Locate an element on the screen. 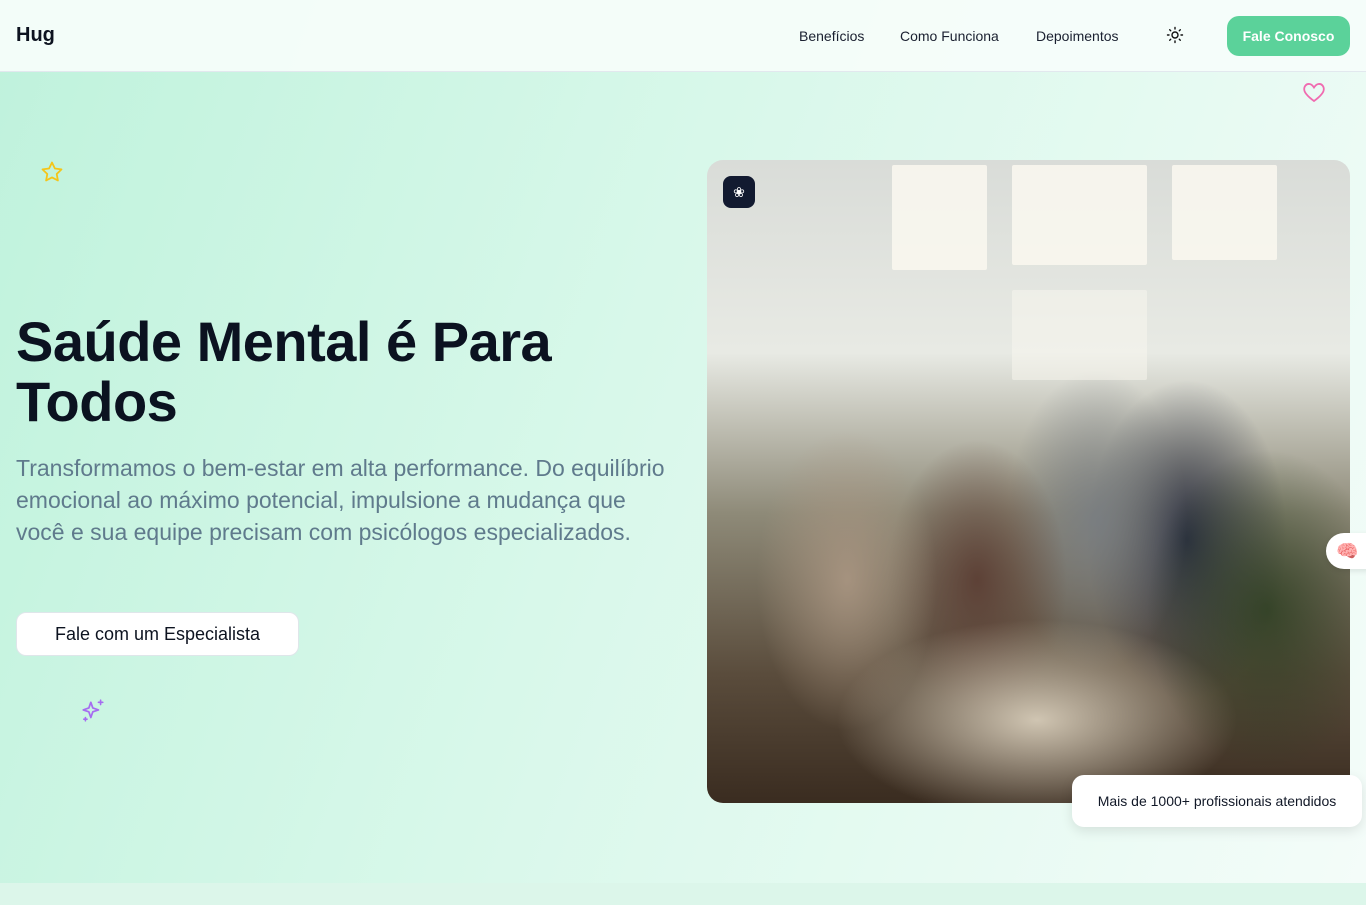  nav-beneficios: Benefícios is located at coordinates (831, 36).